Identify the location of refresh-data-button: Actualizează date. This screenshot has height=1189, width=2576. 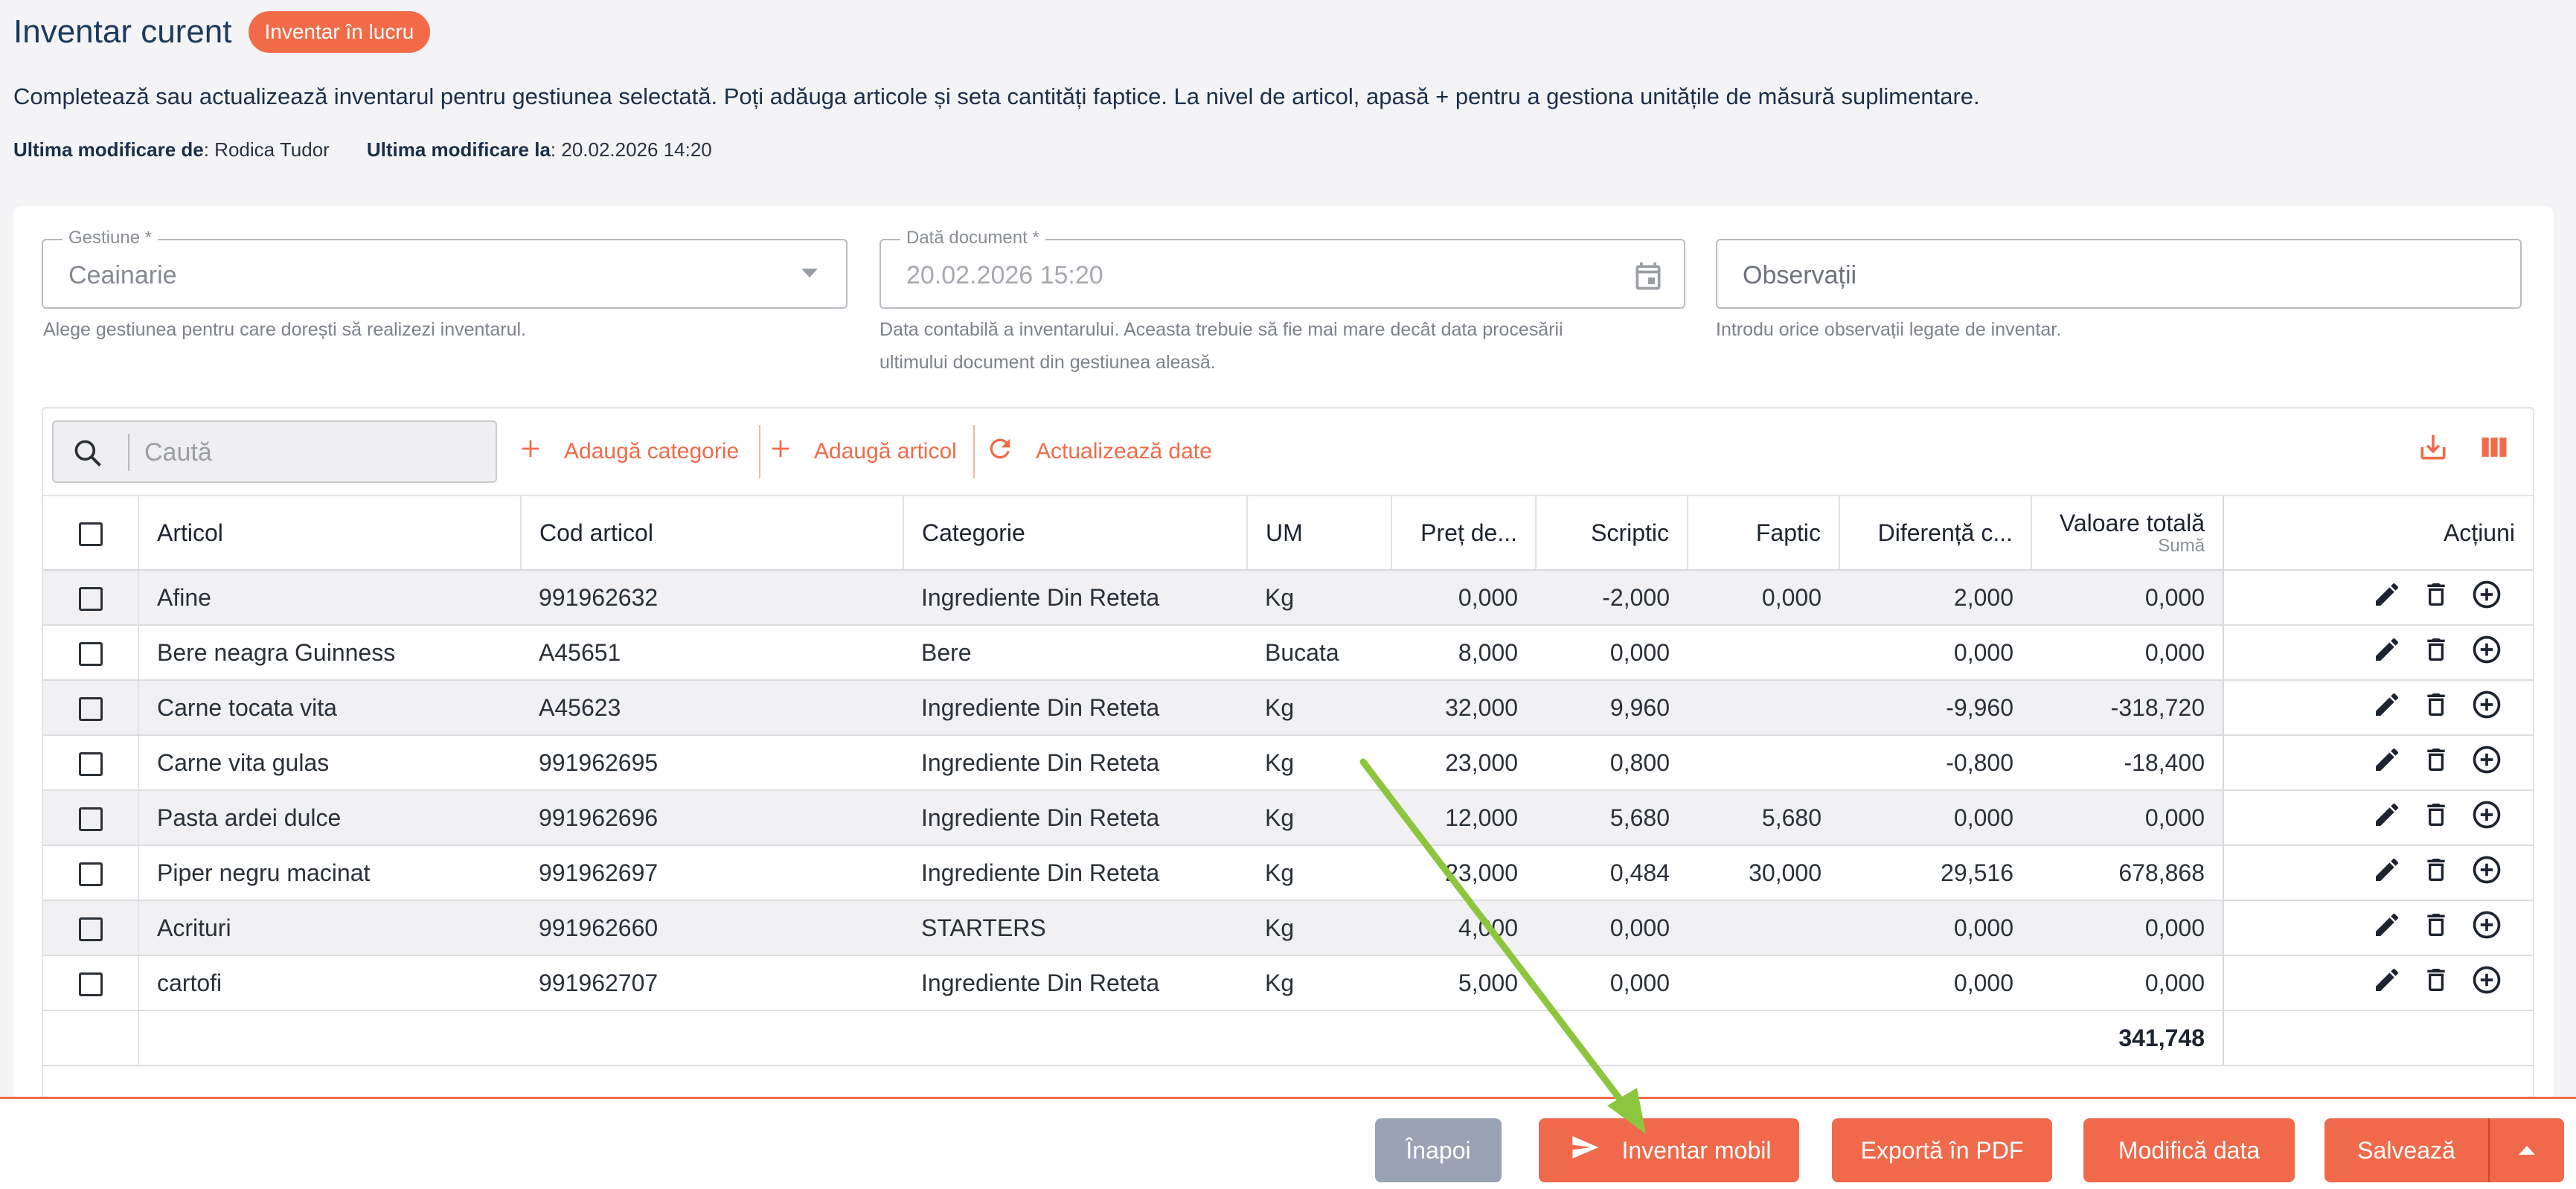
(1098, 451).